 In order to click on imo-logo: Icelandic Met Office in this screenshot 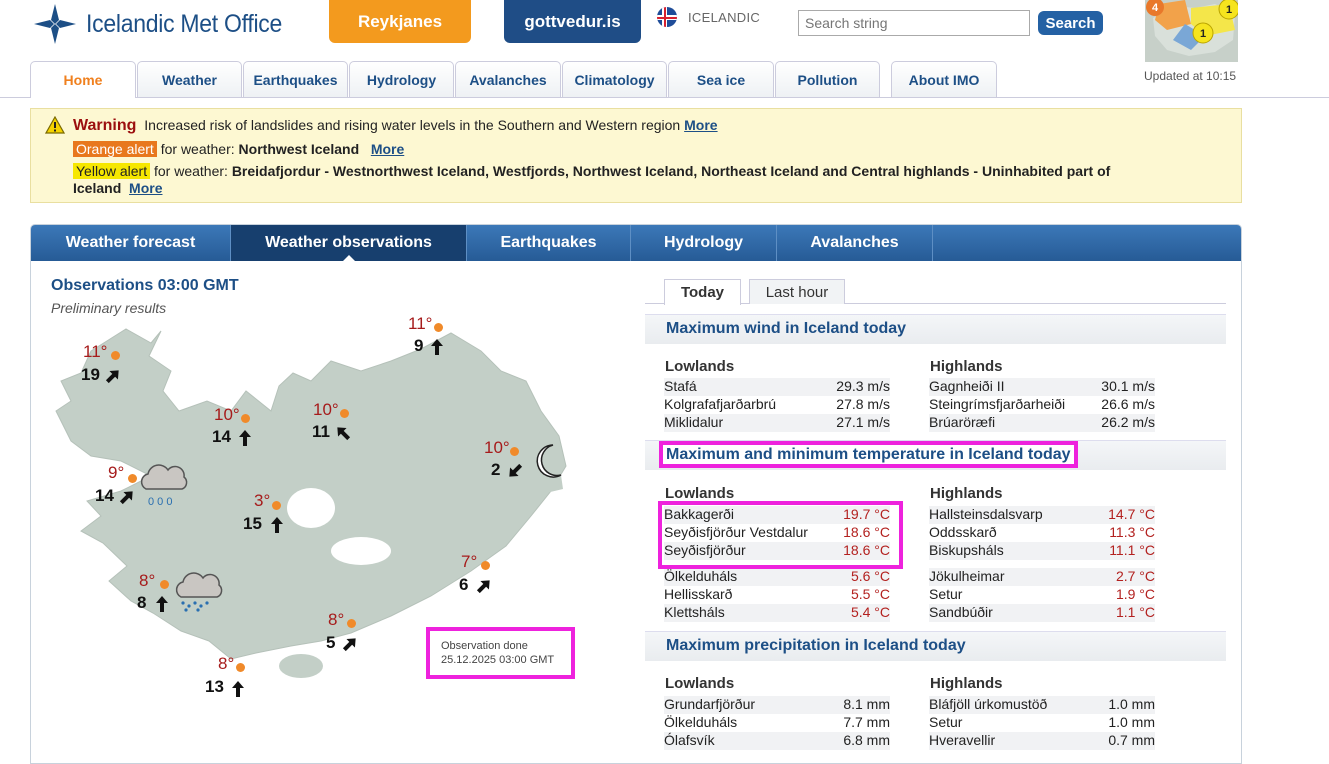, I will do `click(165, 24)`.